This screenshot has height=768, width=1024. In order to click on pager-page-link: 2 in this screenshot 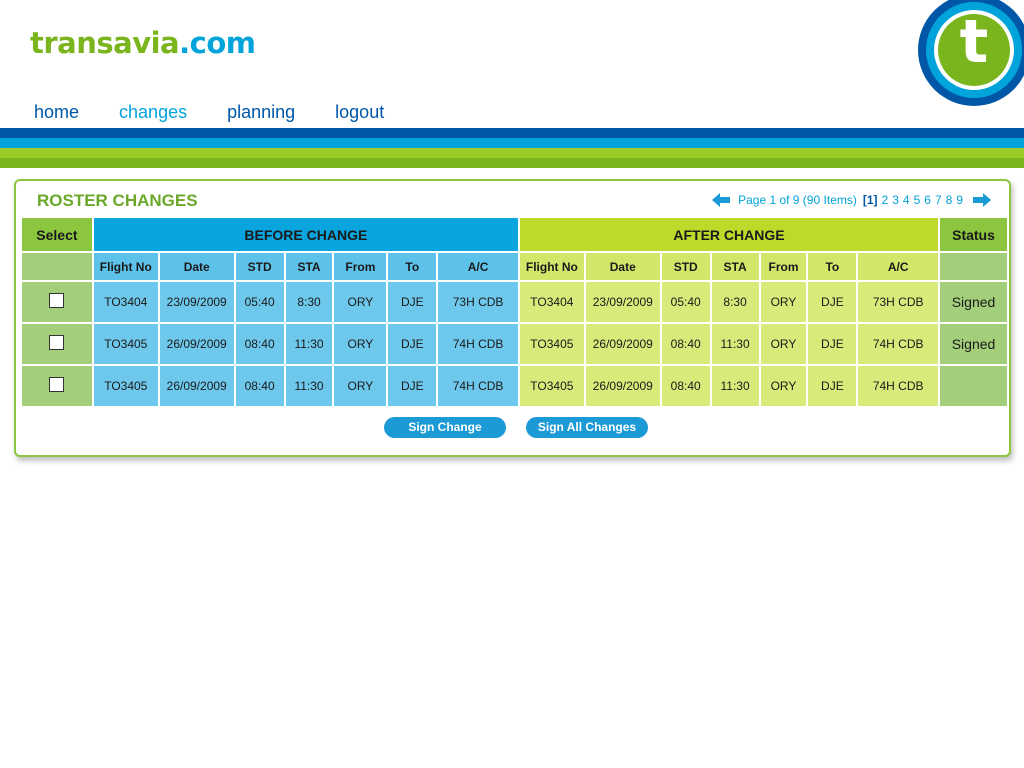, I will do `click(885, 200)`.